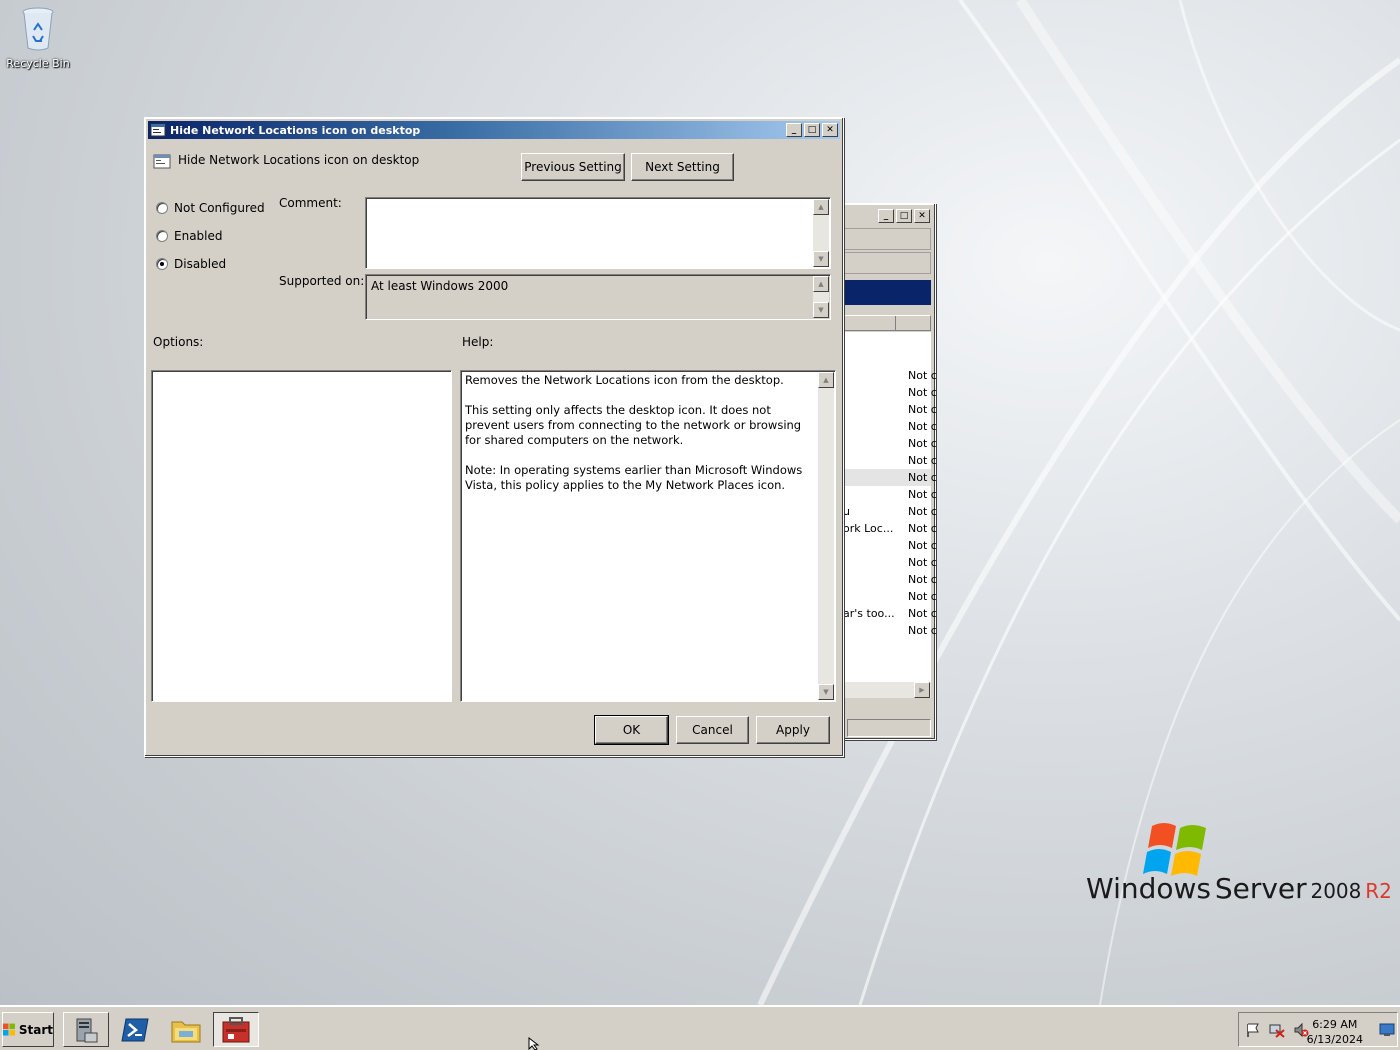 This screenshot has width=1400, height=1050. I want to click on bg-status-field, so click(889, 728).